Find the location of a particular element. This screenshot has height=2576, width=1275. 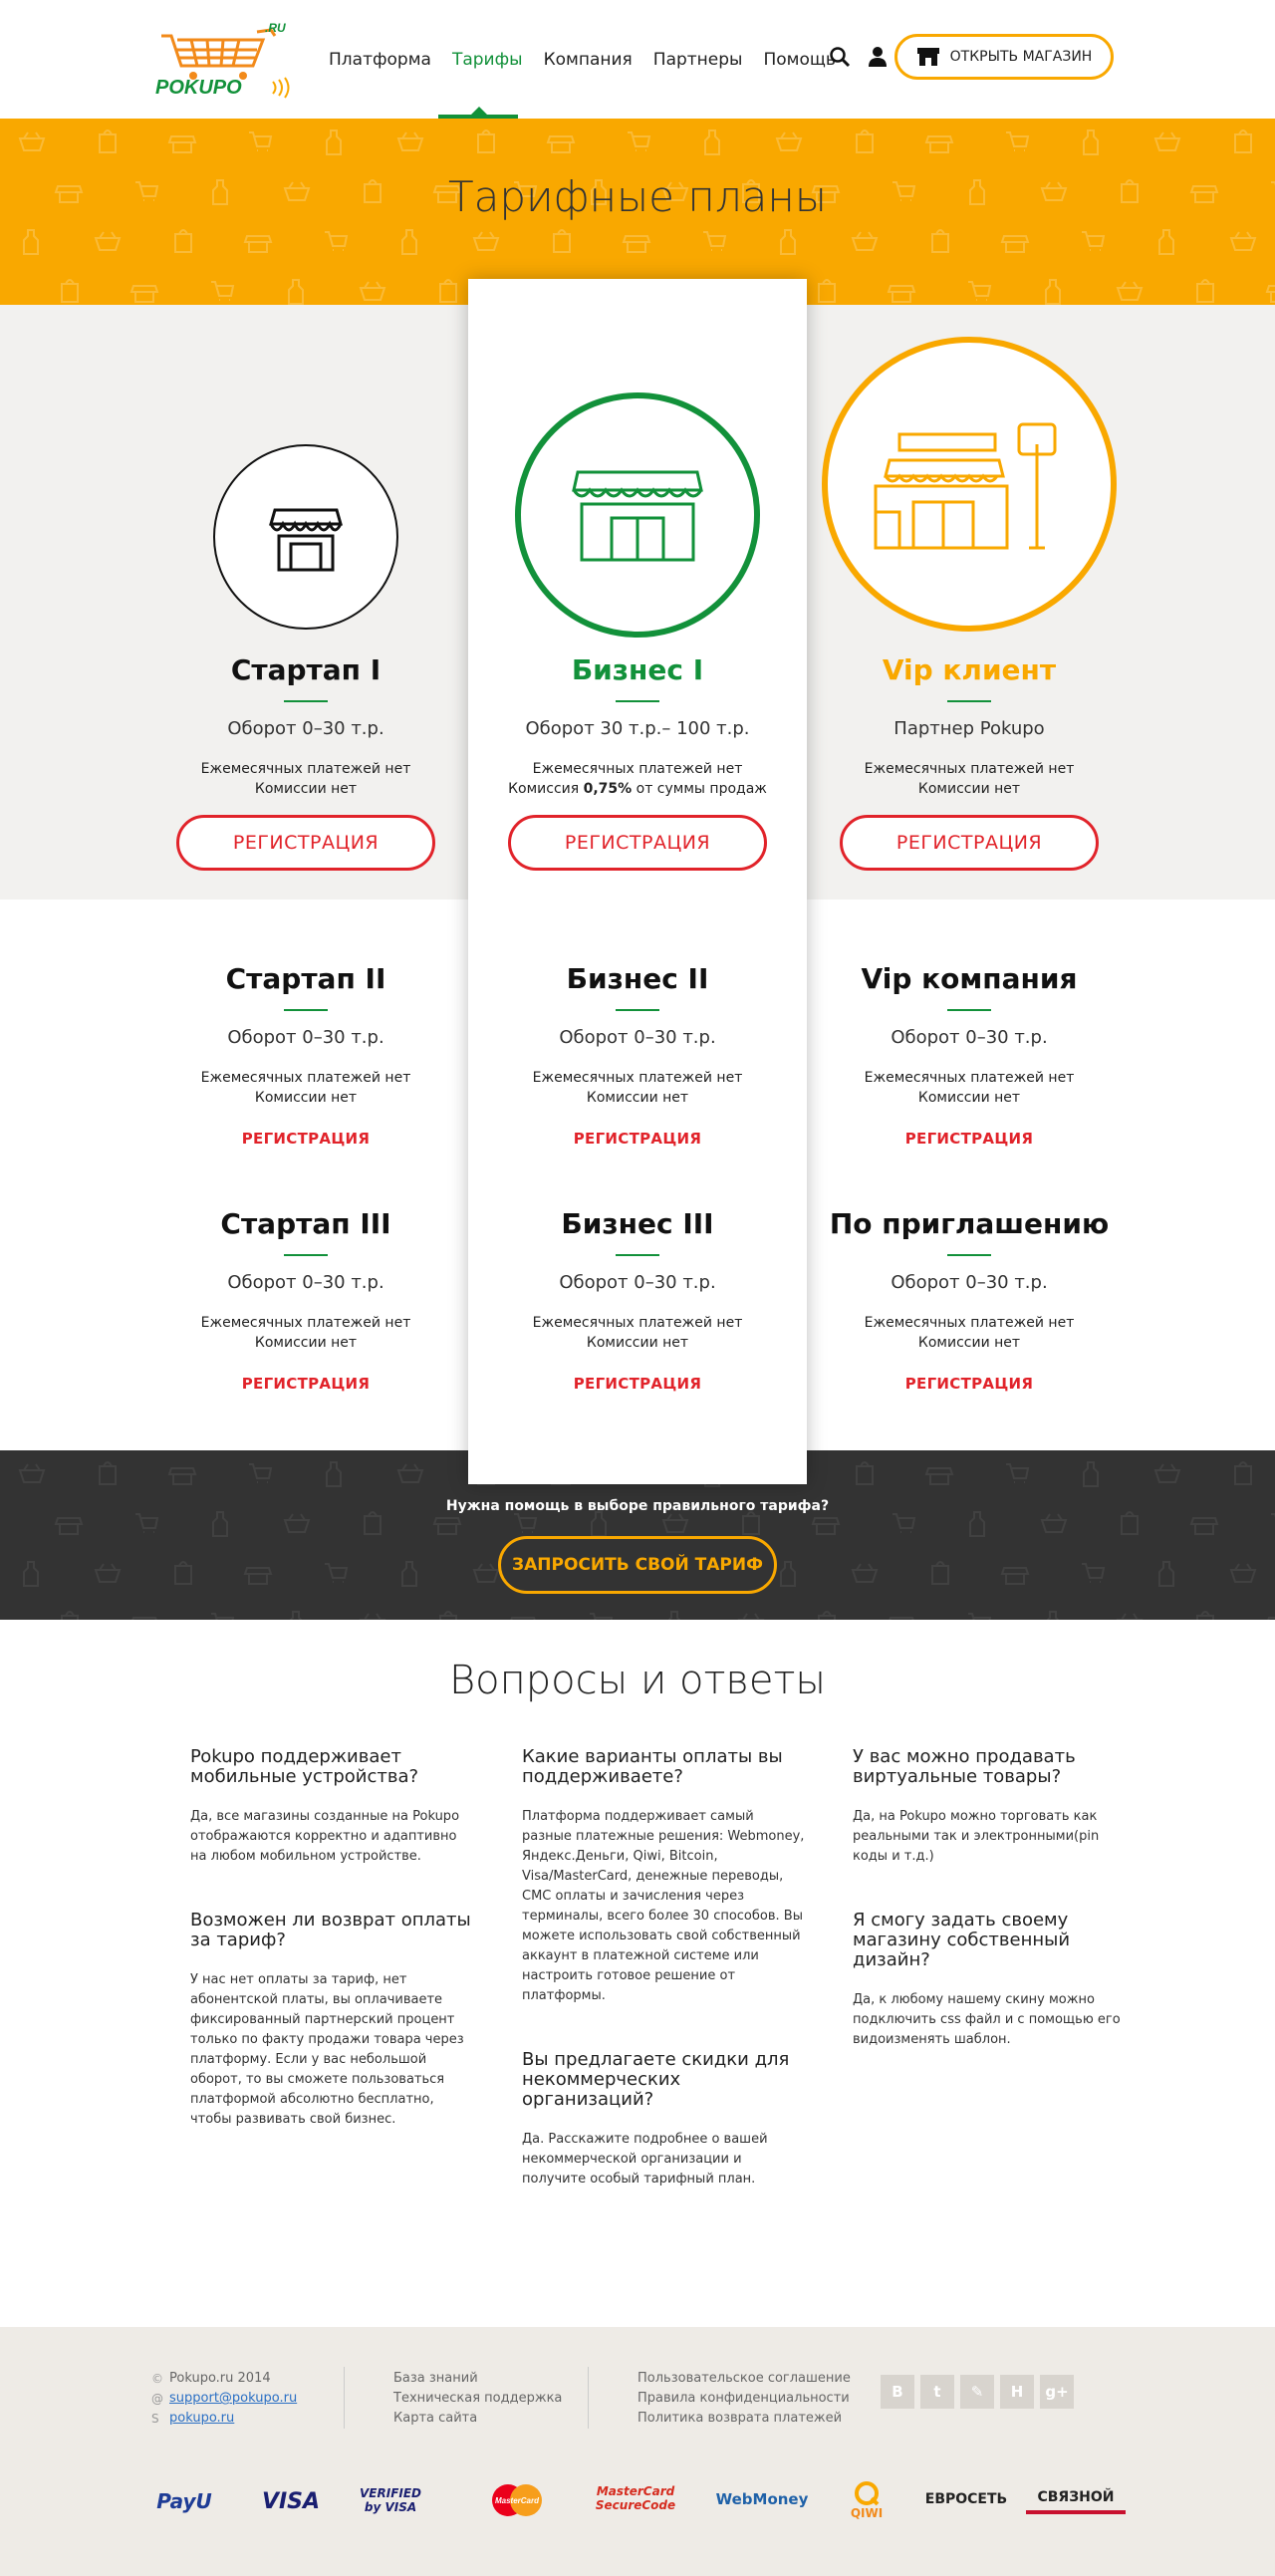

commission-suffix: от суммы продаж is located at coordinates (699, 789).